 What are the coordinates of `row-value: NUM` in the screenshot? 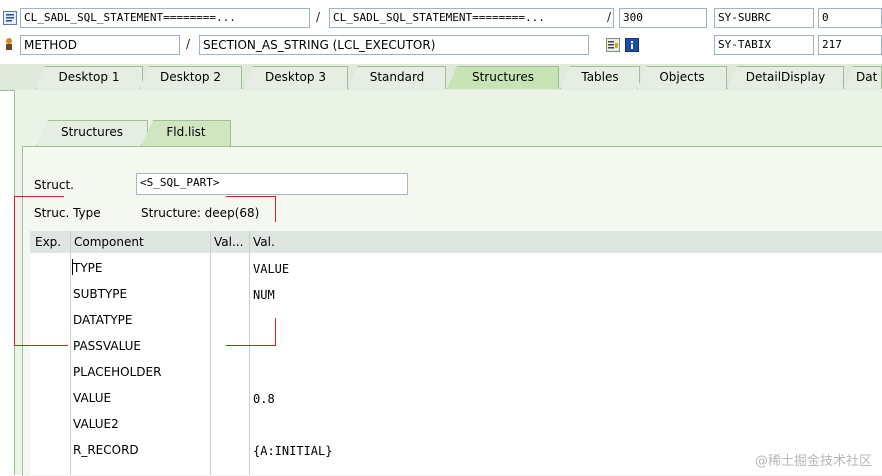 It's located at (264, 295).